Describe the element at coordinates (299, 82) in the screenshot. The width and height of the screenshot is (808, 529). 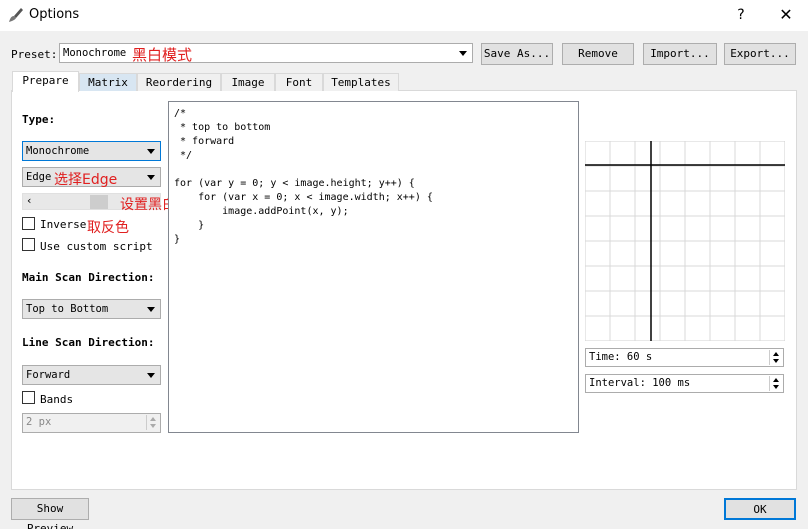
I see `tab-font: Font` at that location.